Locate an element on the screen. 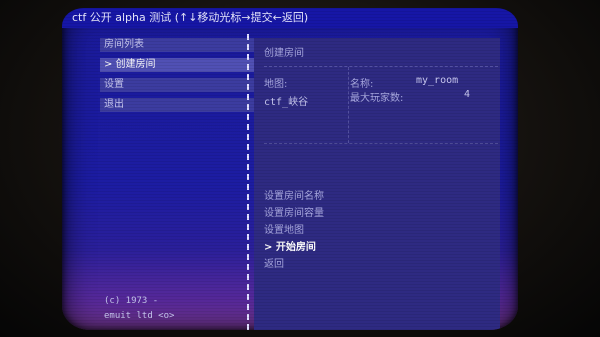 The width and height of the screenshot is (600, 337). footer-line-2: emuit ltd <o> is located at coordinates (139, 316).